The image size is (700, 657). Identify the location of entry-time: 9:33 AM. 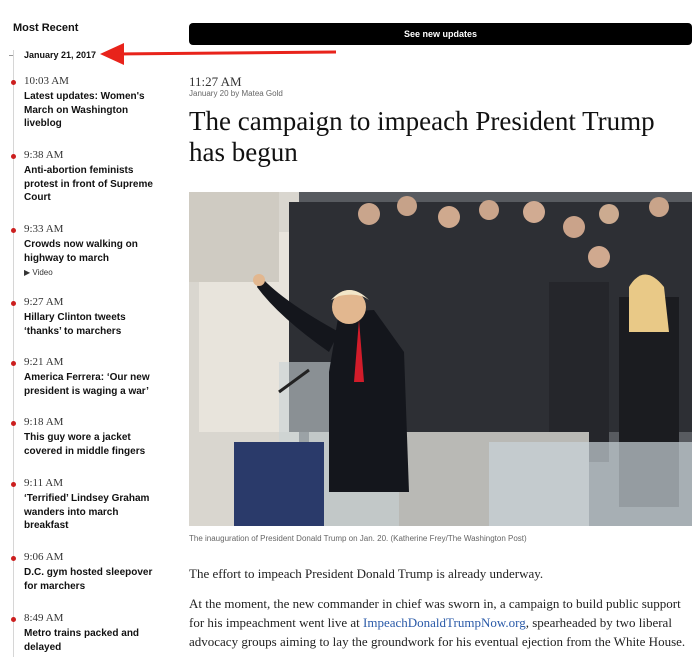
(44, 229).